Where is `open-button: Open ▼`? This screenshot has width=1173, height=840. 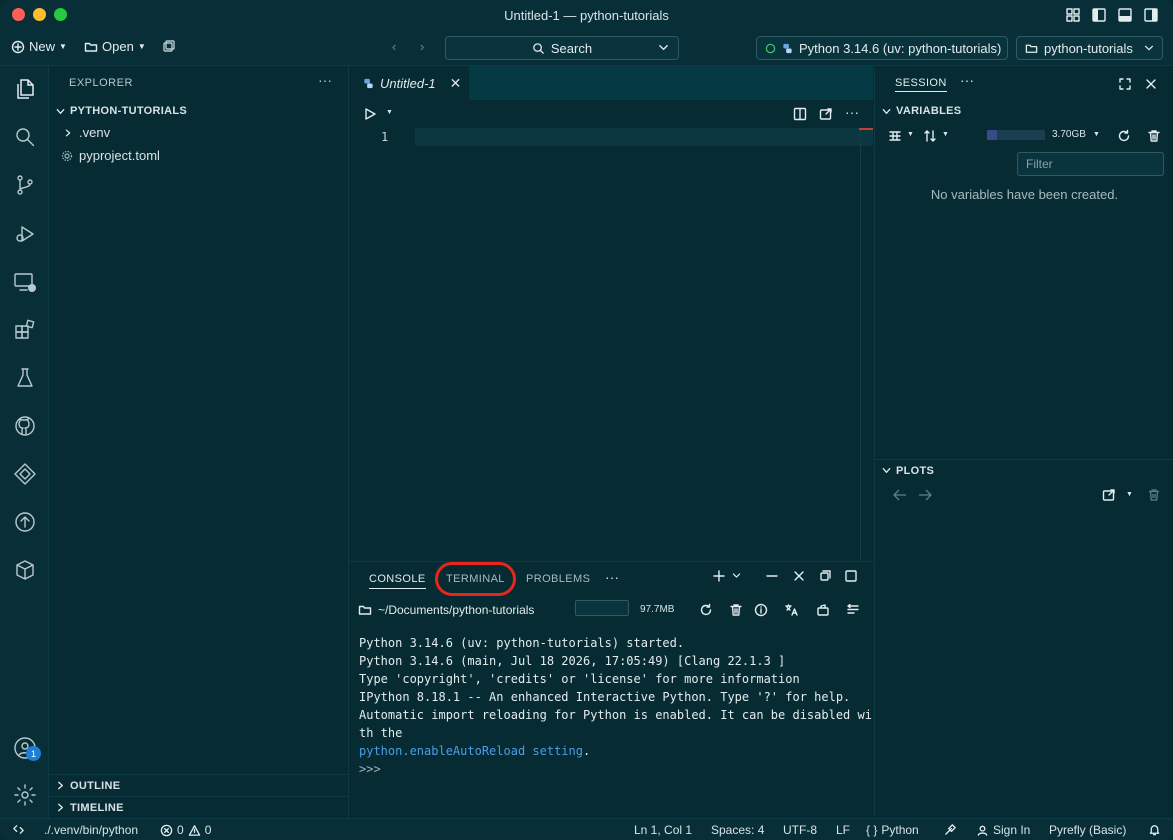
open-button: Open ▼ is located at coordinates (115, 46).